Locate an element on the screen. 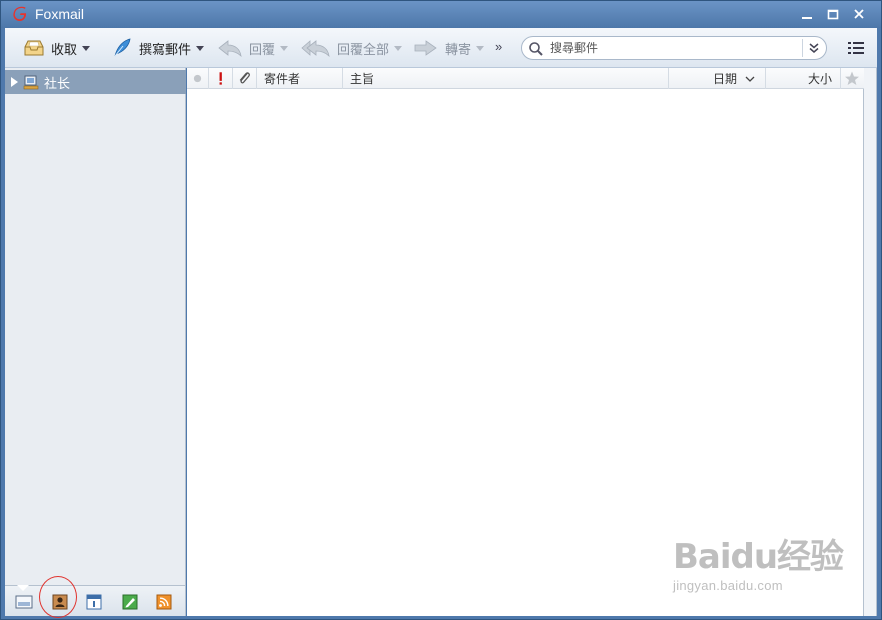  sort-chevron-down-icon is located at coordinates (750, 79).